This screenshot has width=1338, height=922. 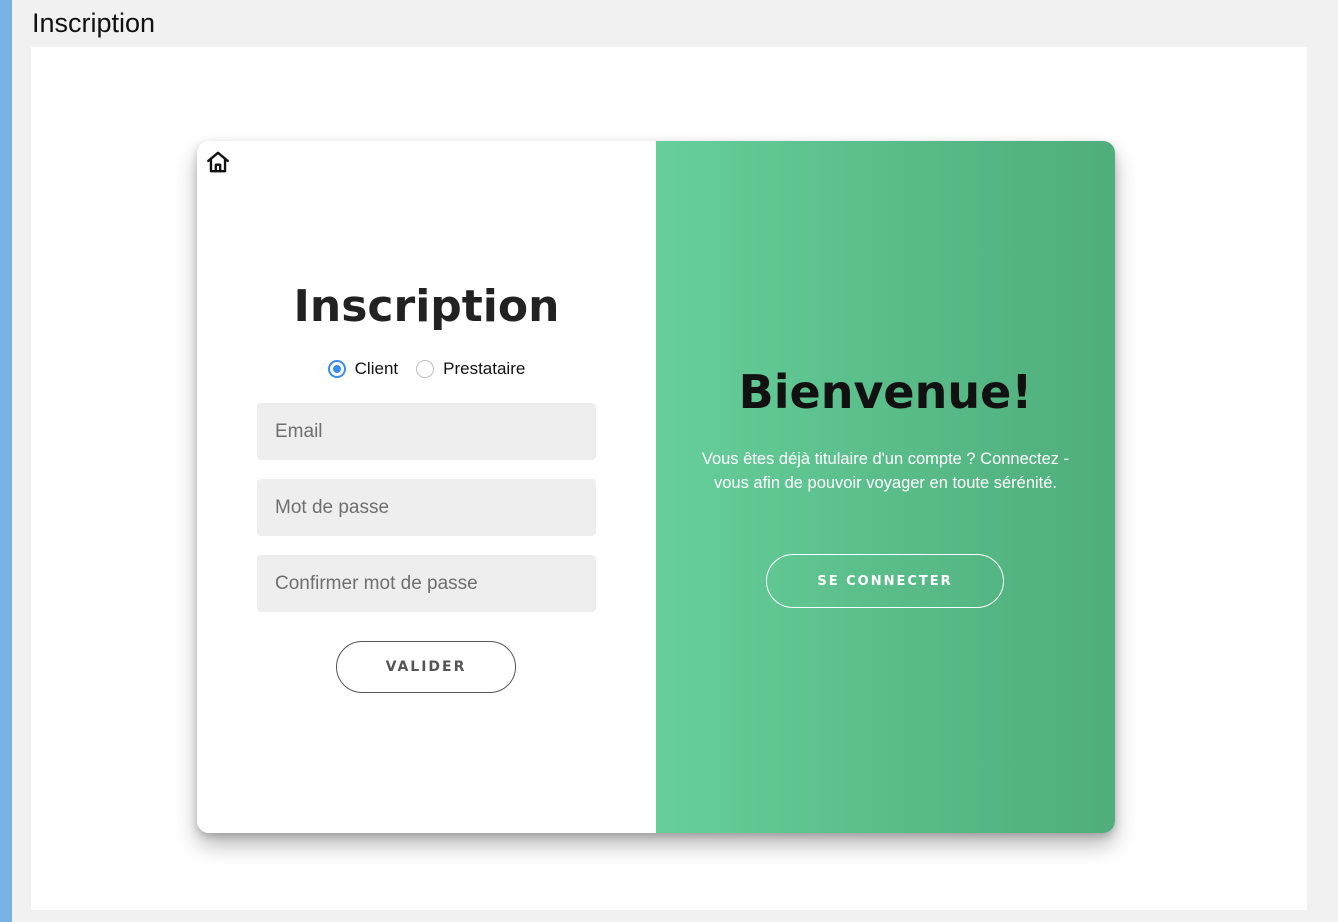 I want to click on prestataire-label: Prestataire, so click(x=484, y=368).